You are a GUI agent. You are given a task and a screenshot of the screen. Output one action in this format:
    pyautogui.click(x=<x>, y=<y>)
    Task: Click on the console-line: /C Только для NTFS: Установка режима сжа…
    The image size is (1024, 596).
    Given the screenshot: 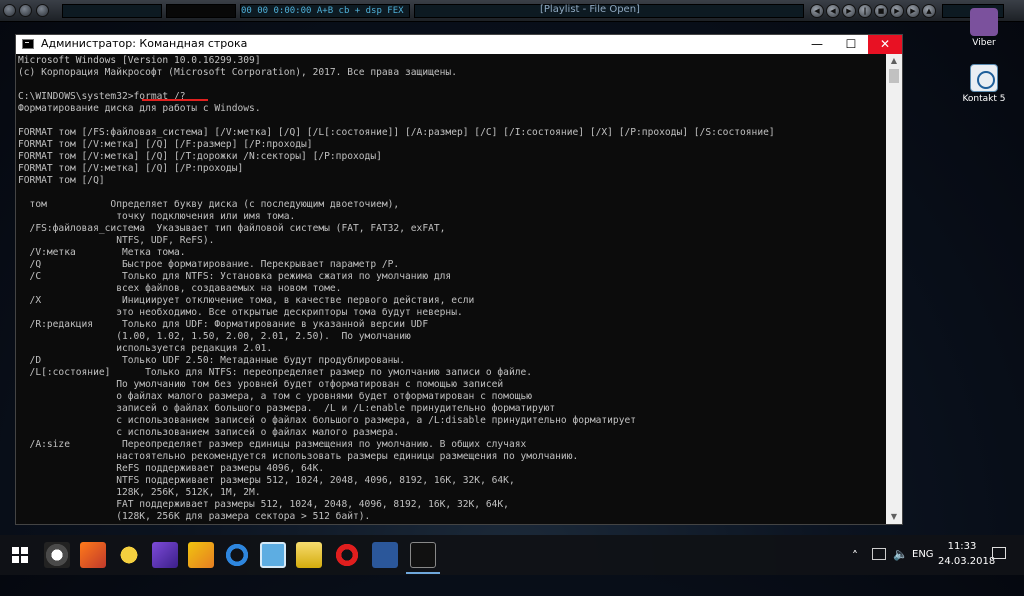 What is the action you would take?
    pyautogui.click(x=235, y=276)
    